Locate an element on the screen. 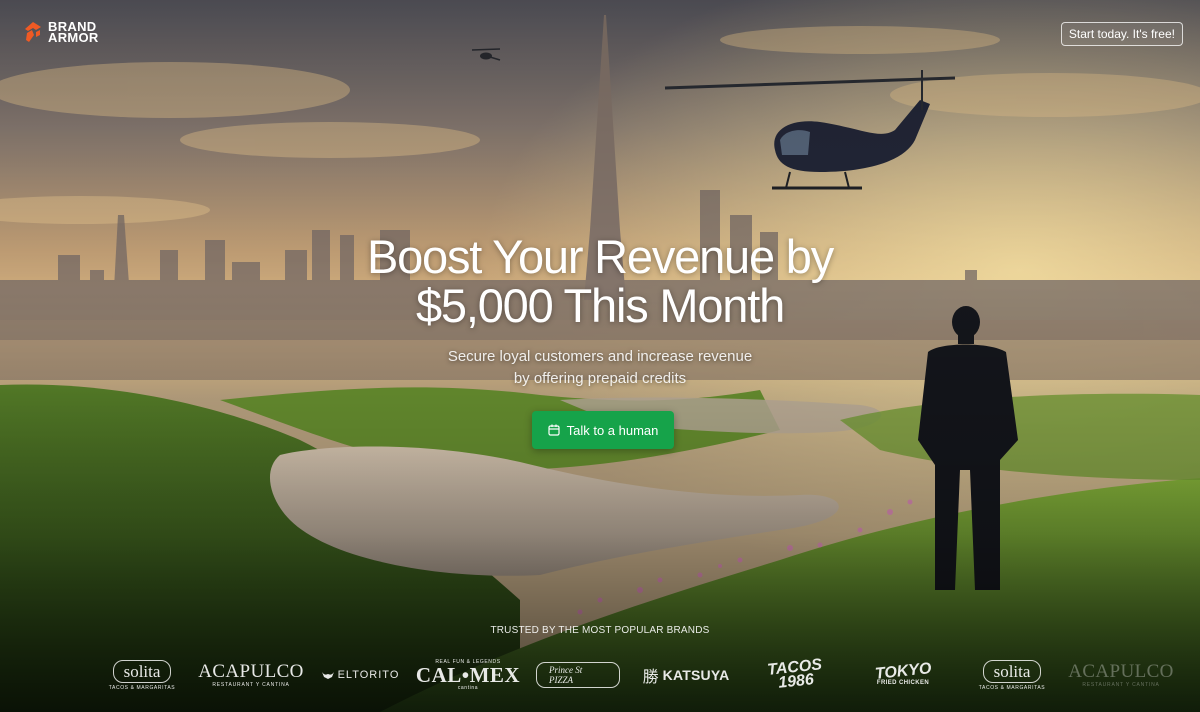  brand-logo: BRAND ARMOR is located at coordinates (61, 32).